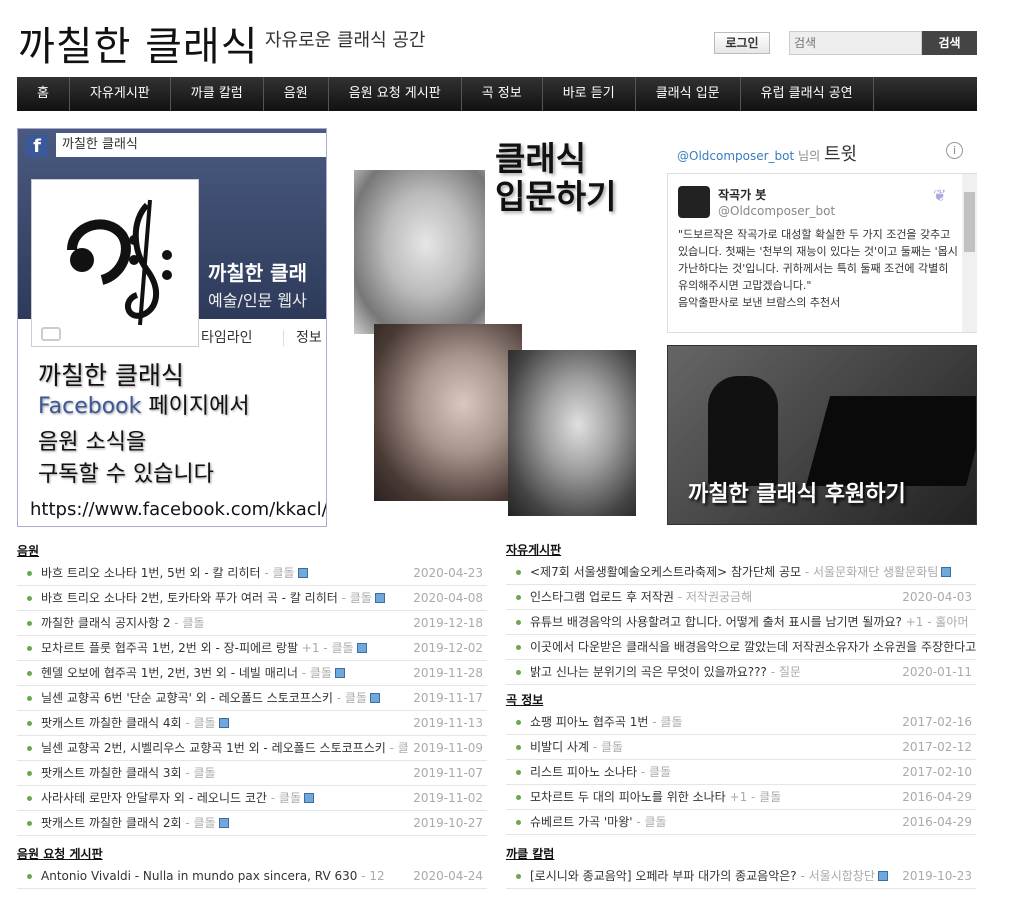 The width and height of the screenshot is (1011, 899). What do you see at coordinates (581, 822) in the screenshot?
I see `list-item-title-text: 슈베르트 가곡 '마왕'` at bounding box center [581, 822].